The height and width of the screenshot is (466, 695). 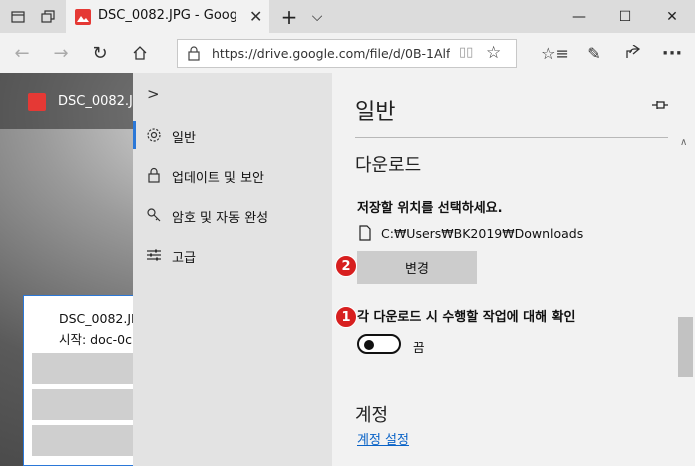 I want to click on settings-nav-label: 일반, so click(x=184, y=138).